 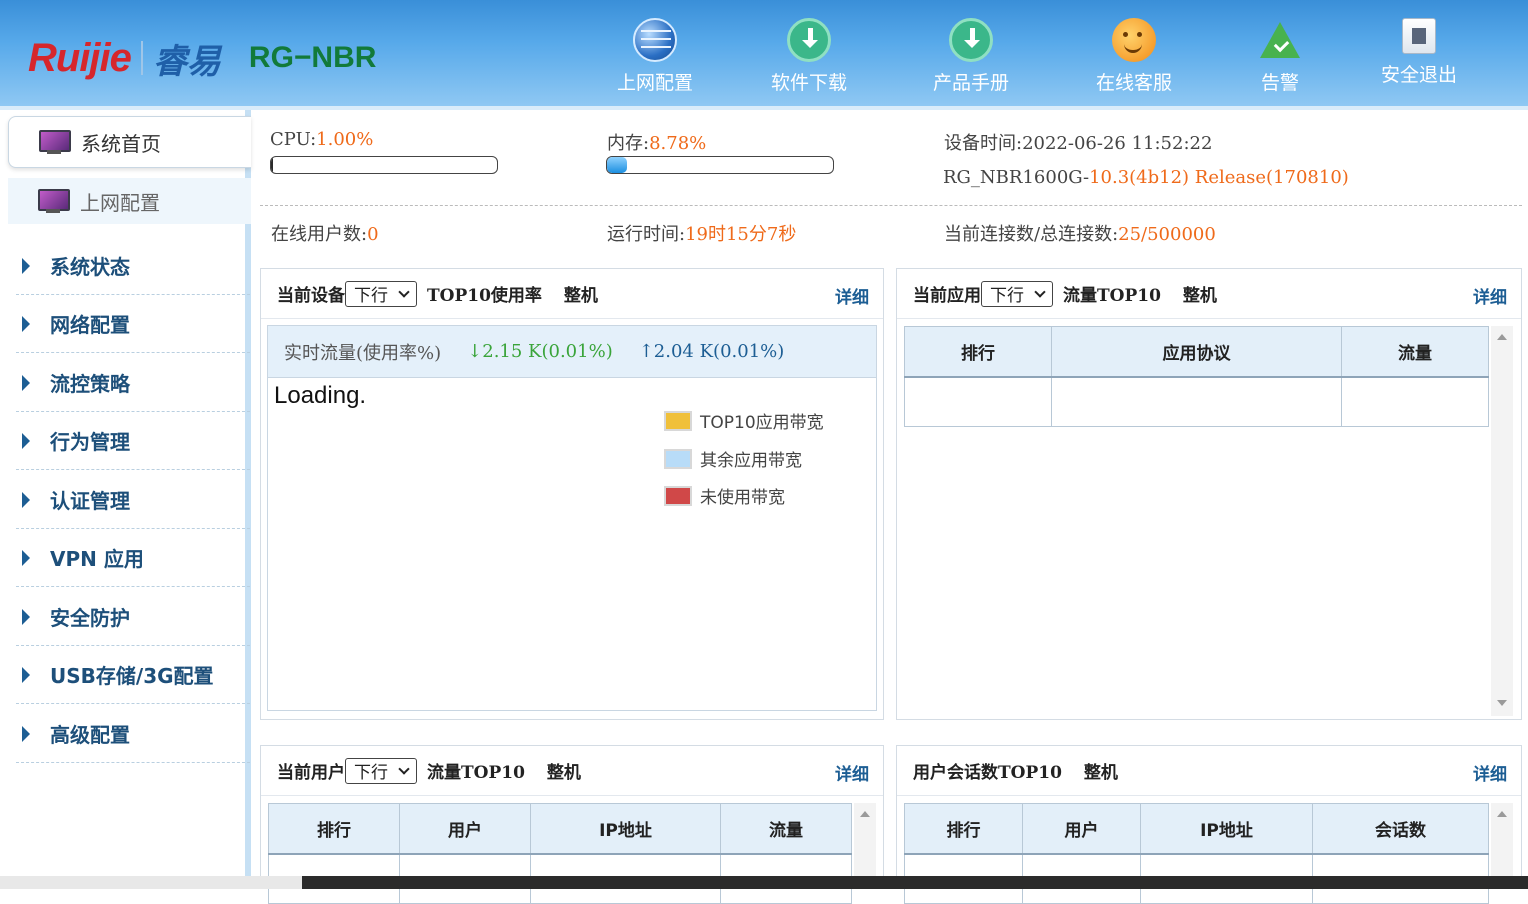 What do you see at coordinates (711, 351) in the screenshot?
I see `upstream-rate: ↑2.04 K(0.01%)` at bounding box center [711, 351].